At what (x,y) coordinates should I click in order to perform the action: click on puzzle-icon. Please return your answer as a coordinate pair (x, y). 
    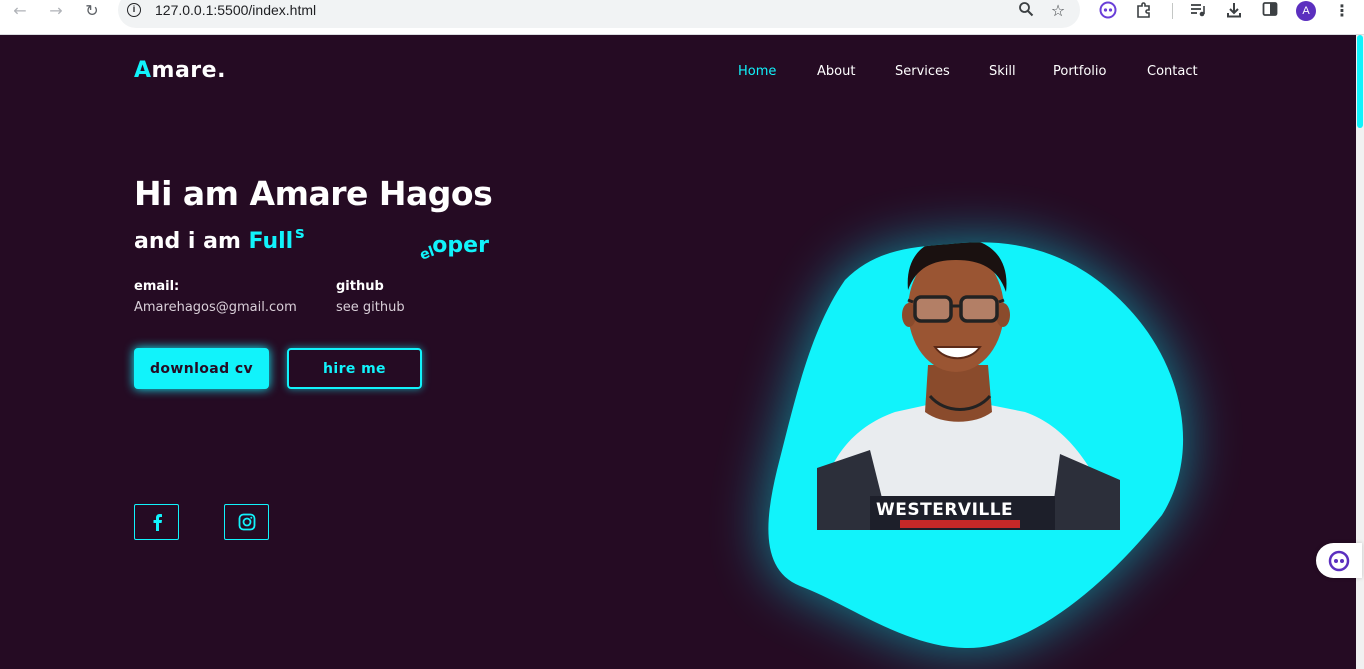
    Looking at the image, I should click on (1144, 11).